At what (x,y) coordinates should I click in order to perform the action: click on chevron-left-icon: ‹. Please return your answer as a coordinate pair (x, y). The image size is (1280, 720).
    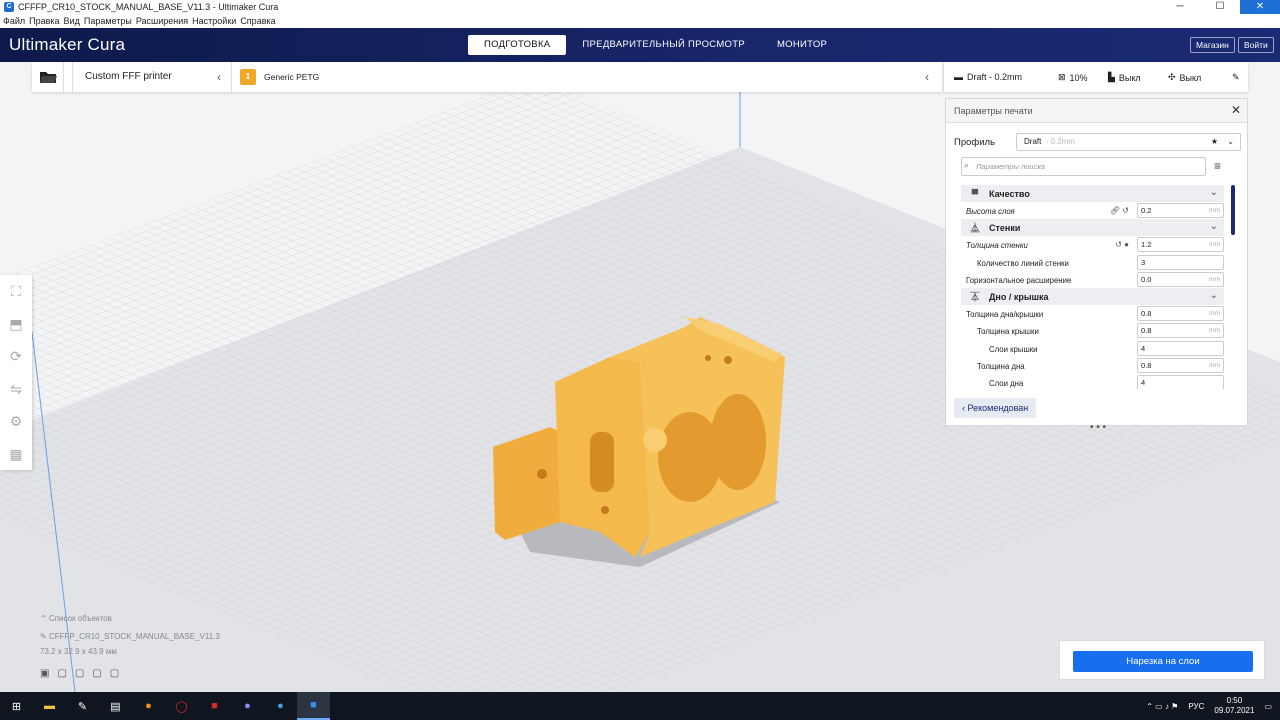
    Looking at the image, I should click on (927, 77).